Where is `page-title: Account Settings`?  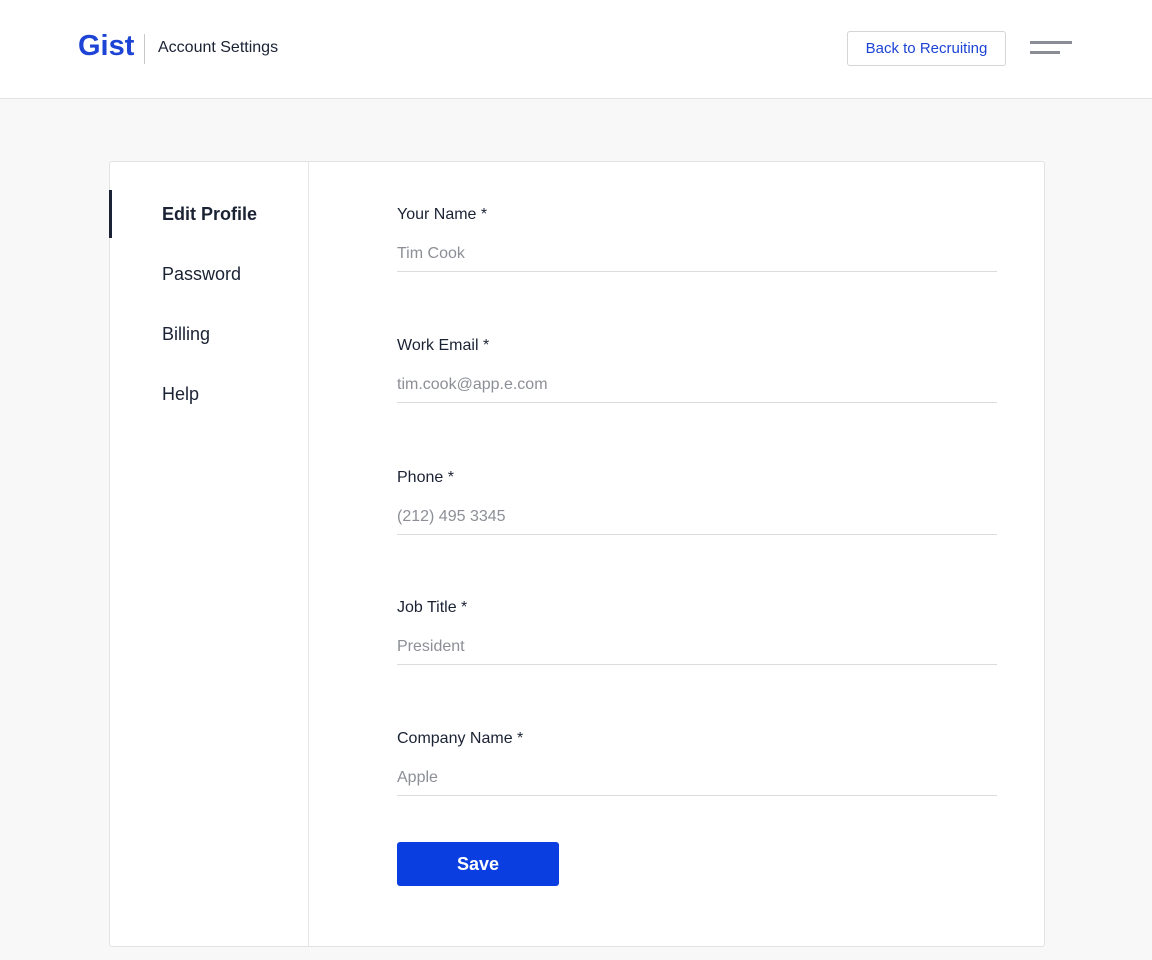 page-title: Account Settings is located at coordinates (218, 47).